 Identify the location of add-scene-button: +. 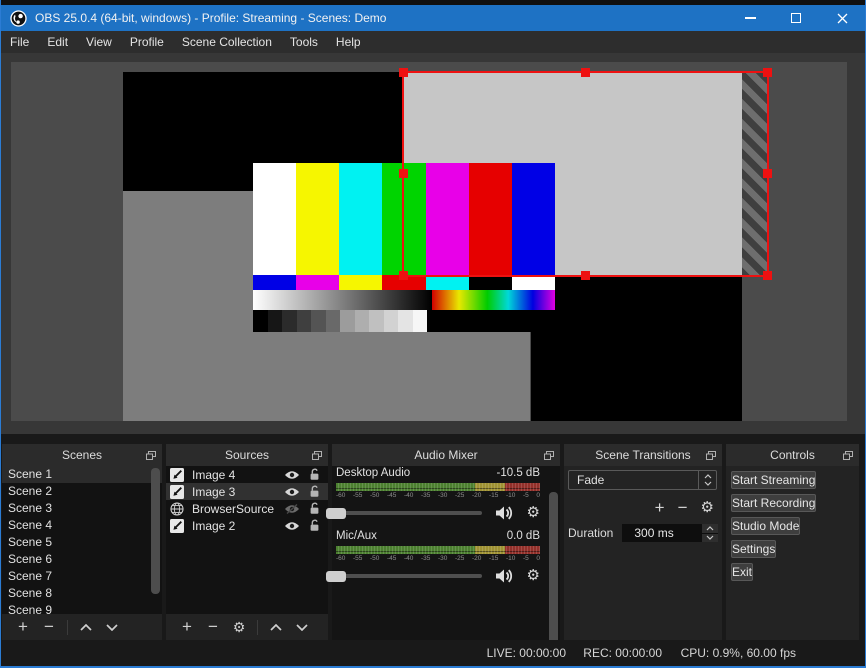
(23, 627).